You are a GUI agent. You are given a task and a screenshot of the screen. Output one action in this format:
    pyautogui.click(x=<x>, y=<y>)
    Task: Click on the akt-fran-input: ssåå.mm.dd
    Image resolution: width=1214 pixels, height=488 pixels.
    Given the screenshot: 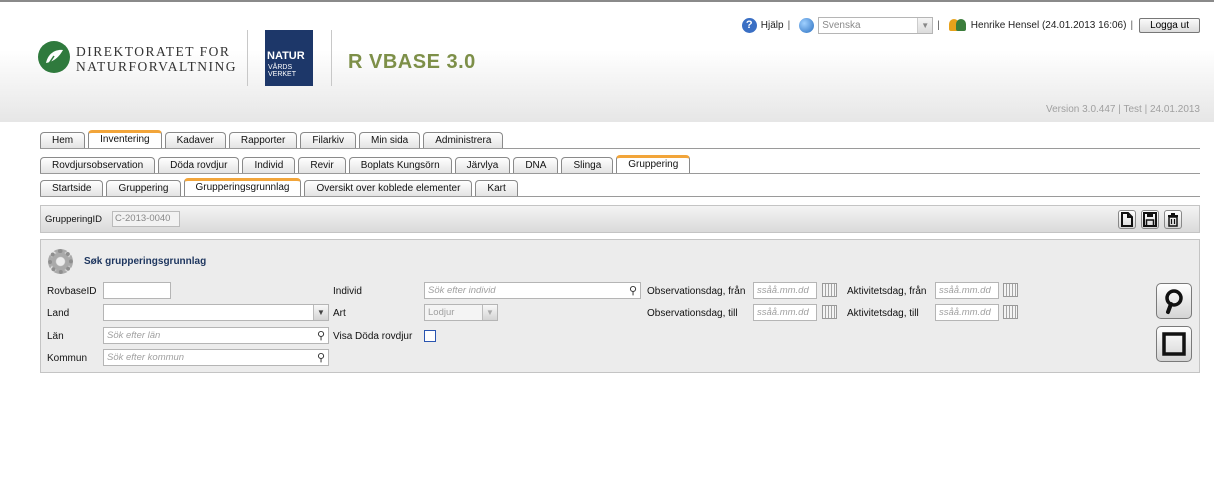 What is the action you would take?
    pyautogui.click(x=967, y=290)
    